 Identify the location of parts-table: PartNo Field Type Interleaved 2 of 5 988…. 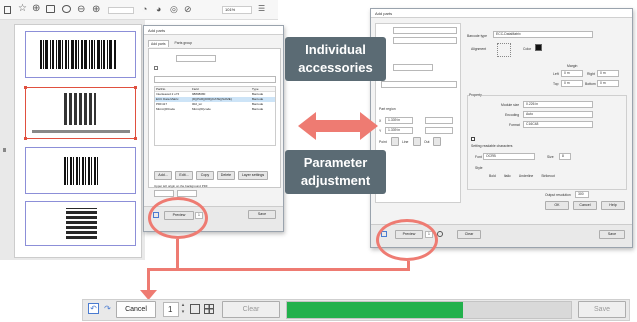
(215, 116).